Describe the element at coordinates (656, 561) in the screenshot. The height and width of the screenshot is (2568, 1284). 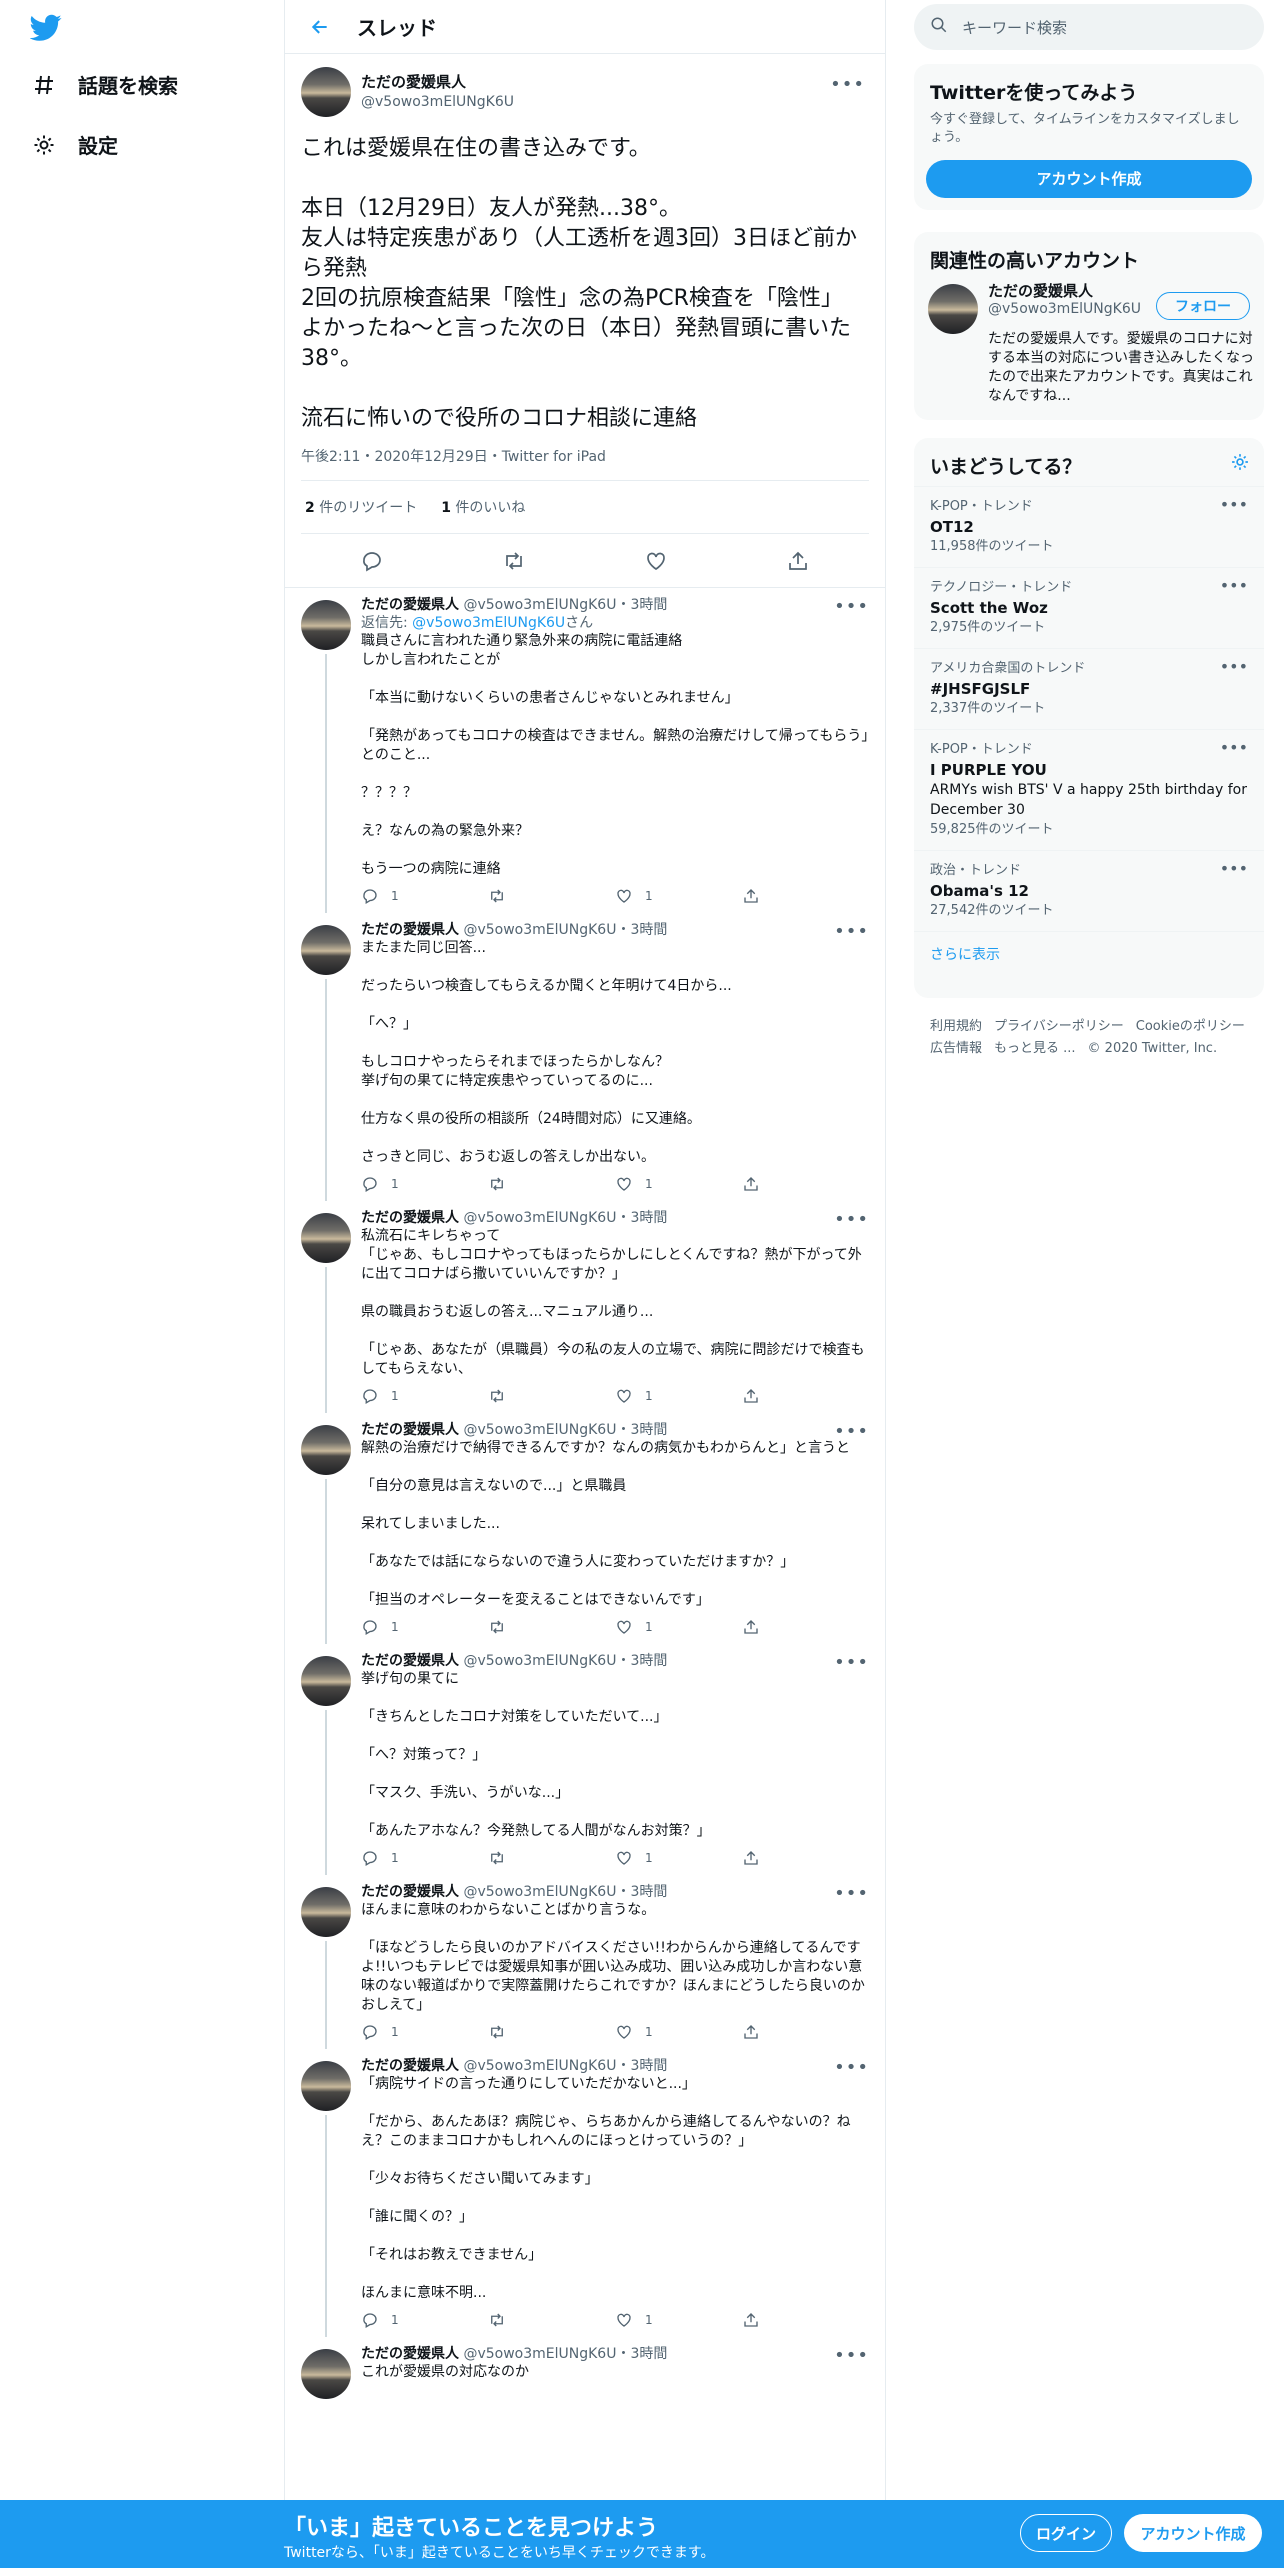
I see `like-icon` at that location.